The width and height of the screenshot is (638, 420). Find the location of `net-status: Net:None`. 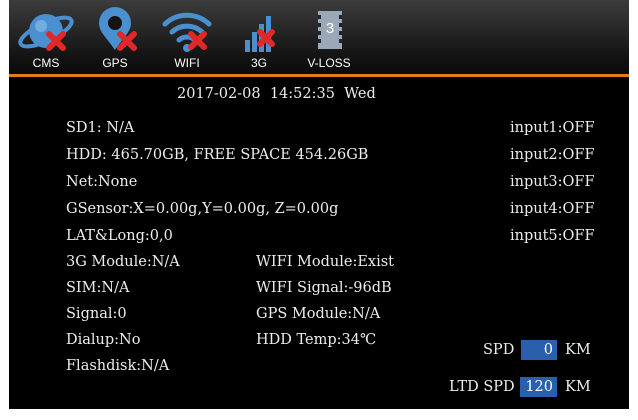

net-status: Net:None is located at coordinates (102, 182).